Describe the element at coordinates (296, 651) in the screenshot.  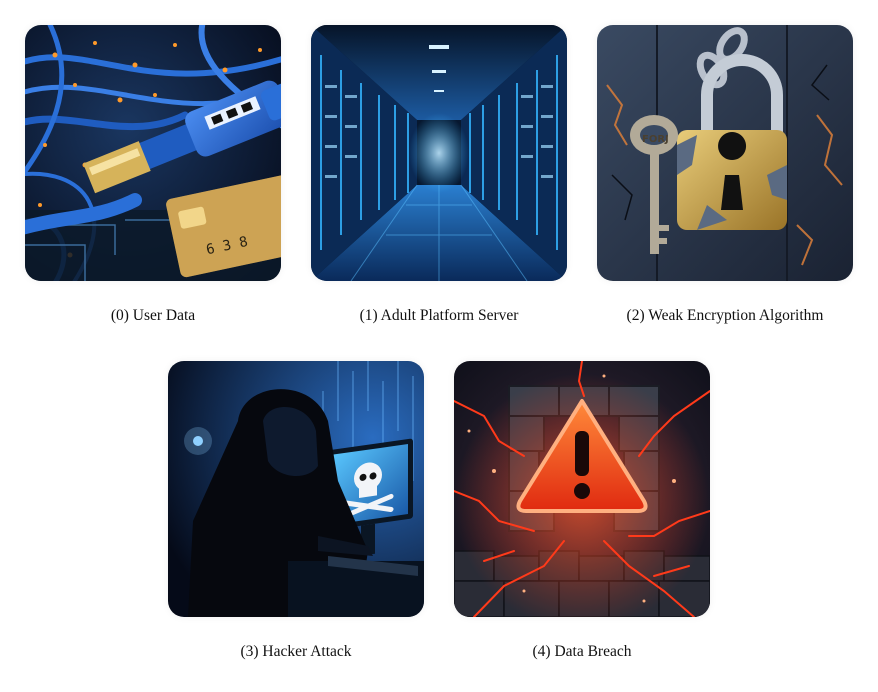
I see `caption-hacker-attack: (3) Hacker Attack` at that location.